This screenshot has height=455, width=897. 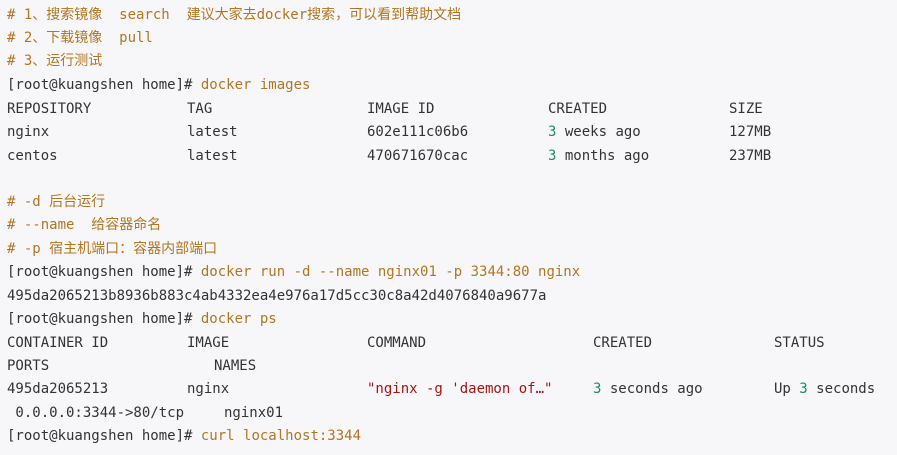 I want to click on size-cell: 127MB, so click(x=750, y=132).